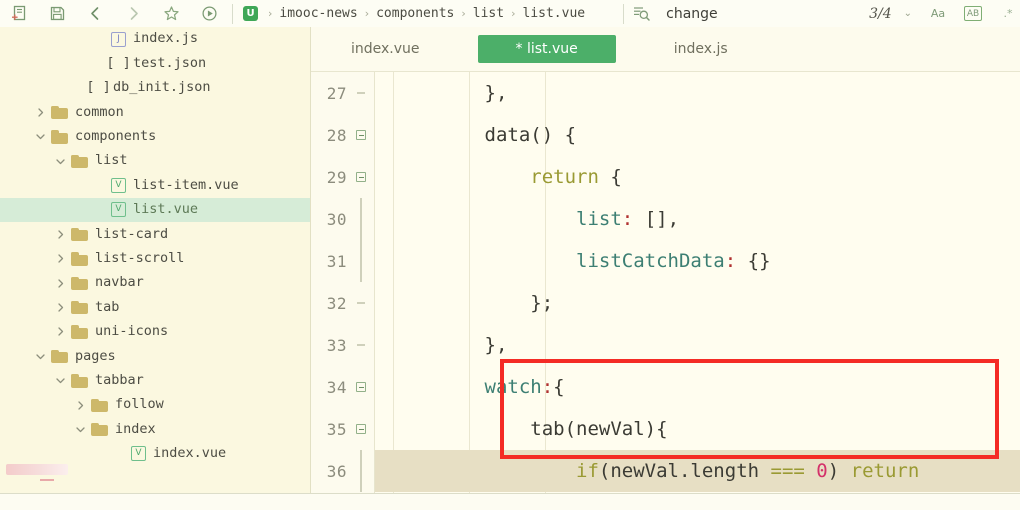  Describe the element at coordinates (697, 219) in the screenshot. I see `code-line: list: [],` at that location.